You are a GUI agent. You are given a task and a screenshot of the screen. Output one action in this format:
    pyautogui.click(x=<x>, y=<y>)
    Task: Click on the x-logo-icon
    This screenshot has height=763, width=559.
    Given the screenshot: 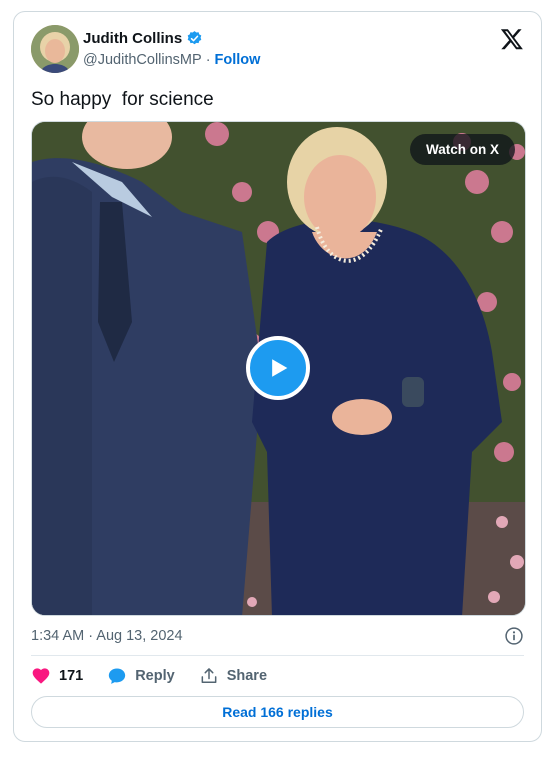 What is the action you would take?
    pyautogui.click(x=512, y=39)
    